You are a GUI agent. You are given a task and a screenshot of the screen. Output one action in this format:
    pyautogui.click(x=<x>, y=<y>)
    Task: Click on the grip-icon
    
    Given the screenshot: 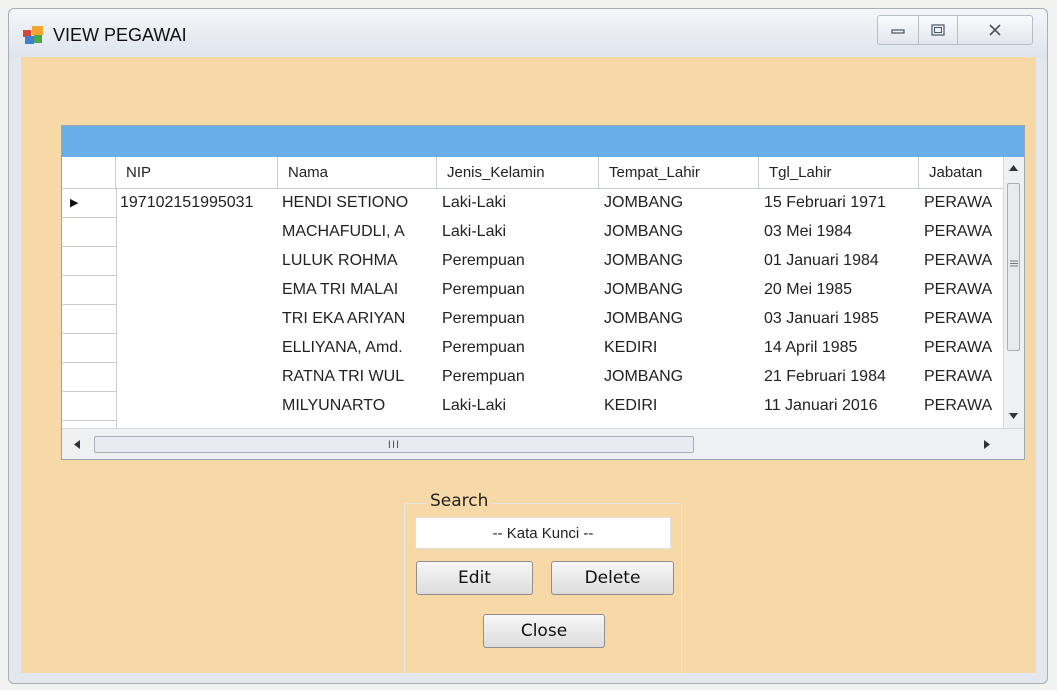 What is the action you would take?
    pyautogui.click(x=1014, y=263)
    